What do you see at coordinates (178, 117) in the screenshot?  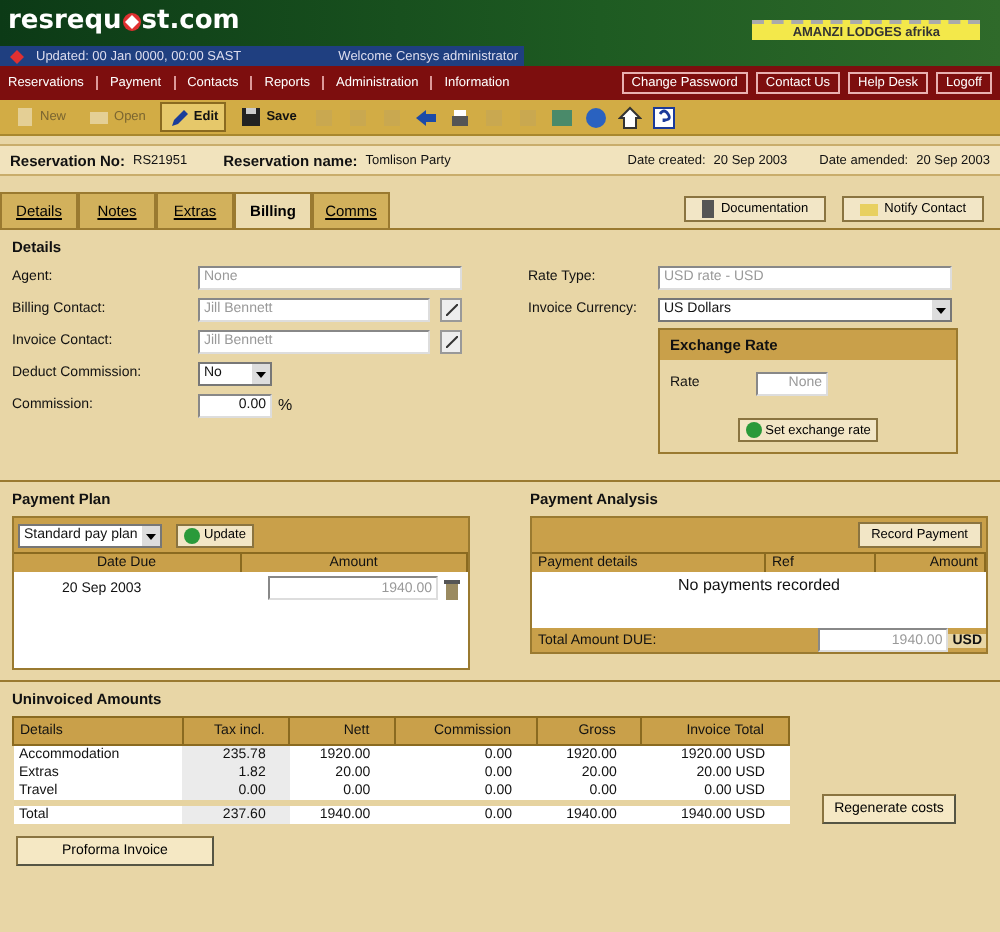 I see `pencil-icon` at bounding box center [178, 117].